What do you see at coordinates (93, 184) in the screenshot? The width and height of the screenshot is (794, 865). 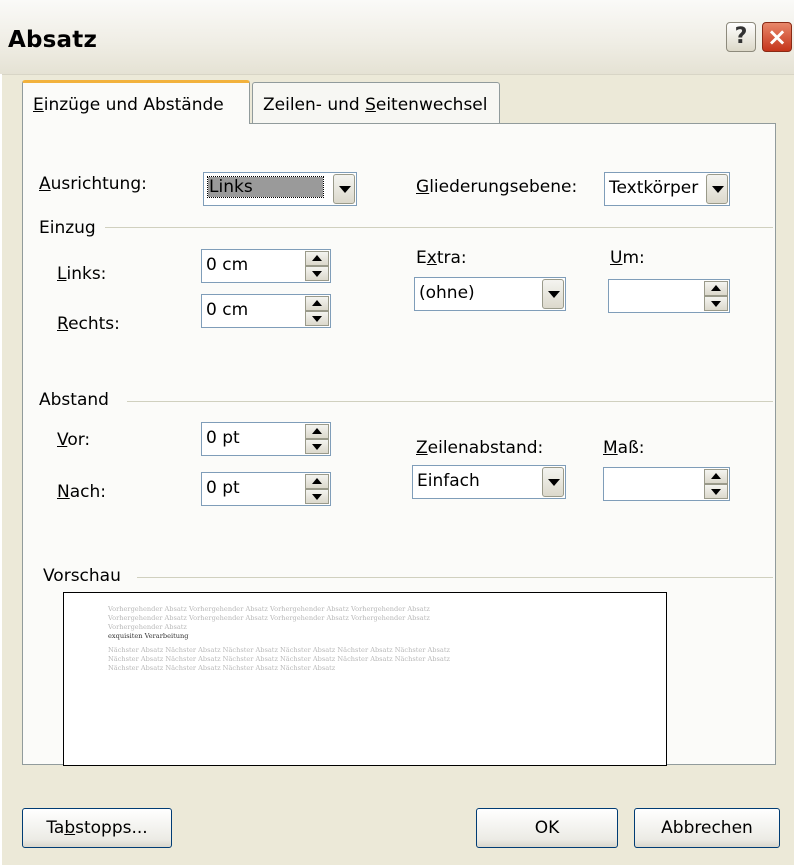 I see `alignment-label: Ausrichtung:` at bounding box center [93, 184].